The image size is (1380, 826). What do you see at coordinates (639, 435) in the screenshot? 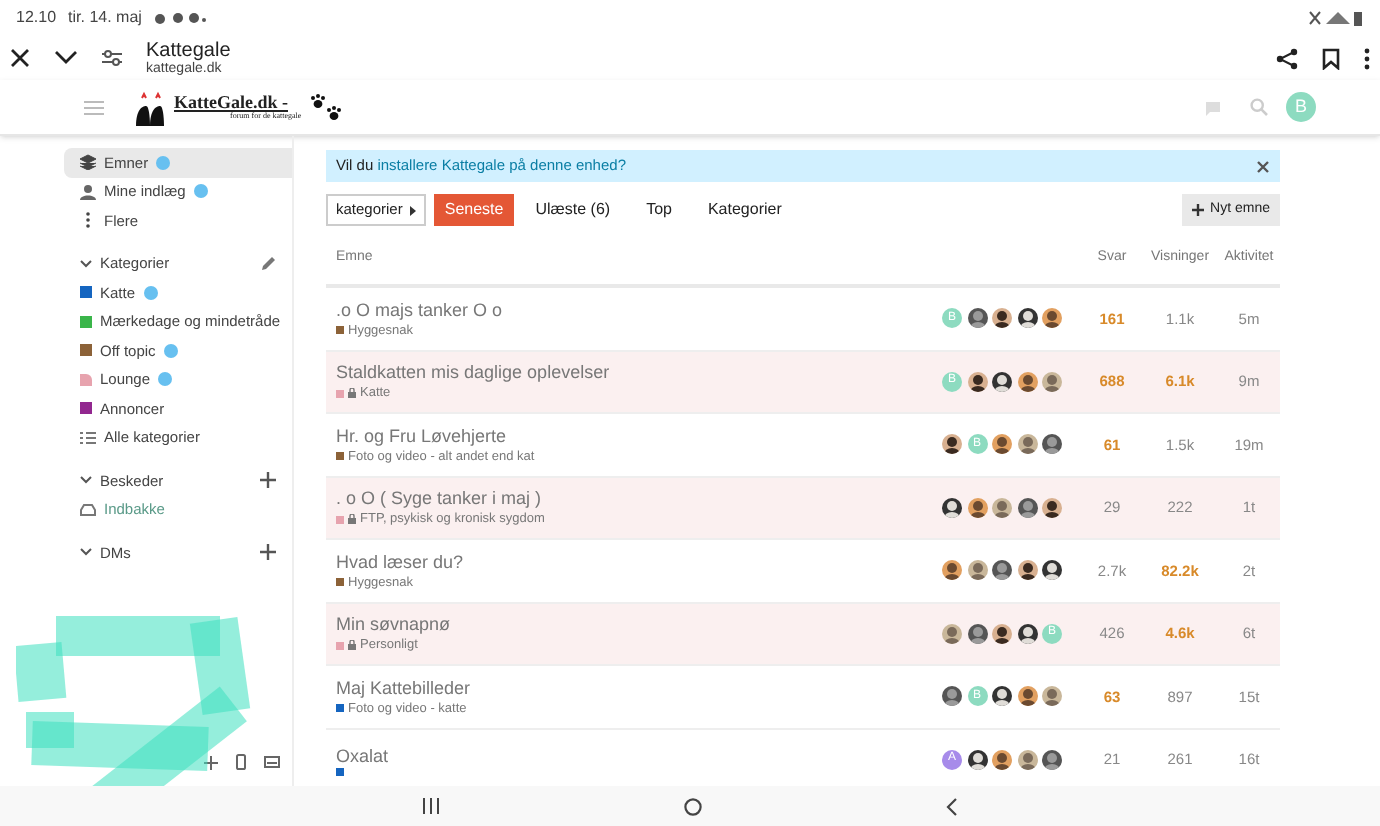
I see `topic-title: Hr. og Fru Løvehjerte` at bounding box center [639, 435].